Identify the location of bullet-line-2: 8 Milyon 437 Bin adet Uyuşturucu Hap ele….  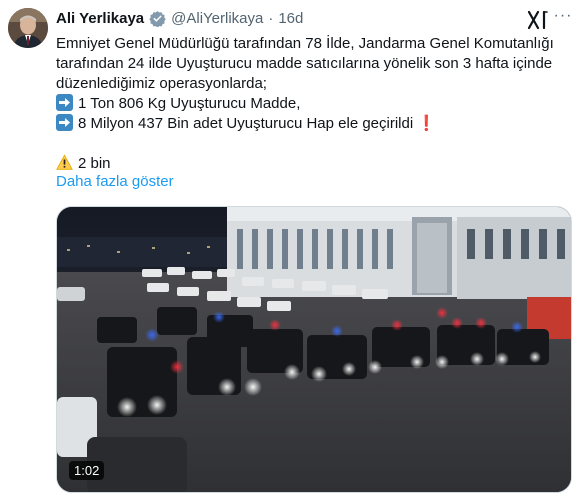
(315, 124).